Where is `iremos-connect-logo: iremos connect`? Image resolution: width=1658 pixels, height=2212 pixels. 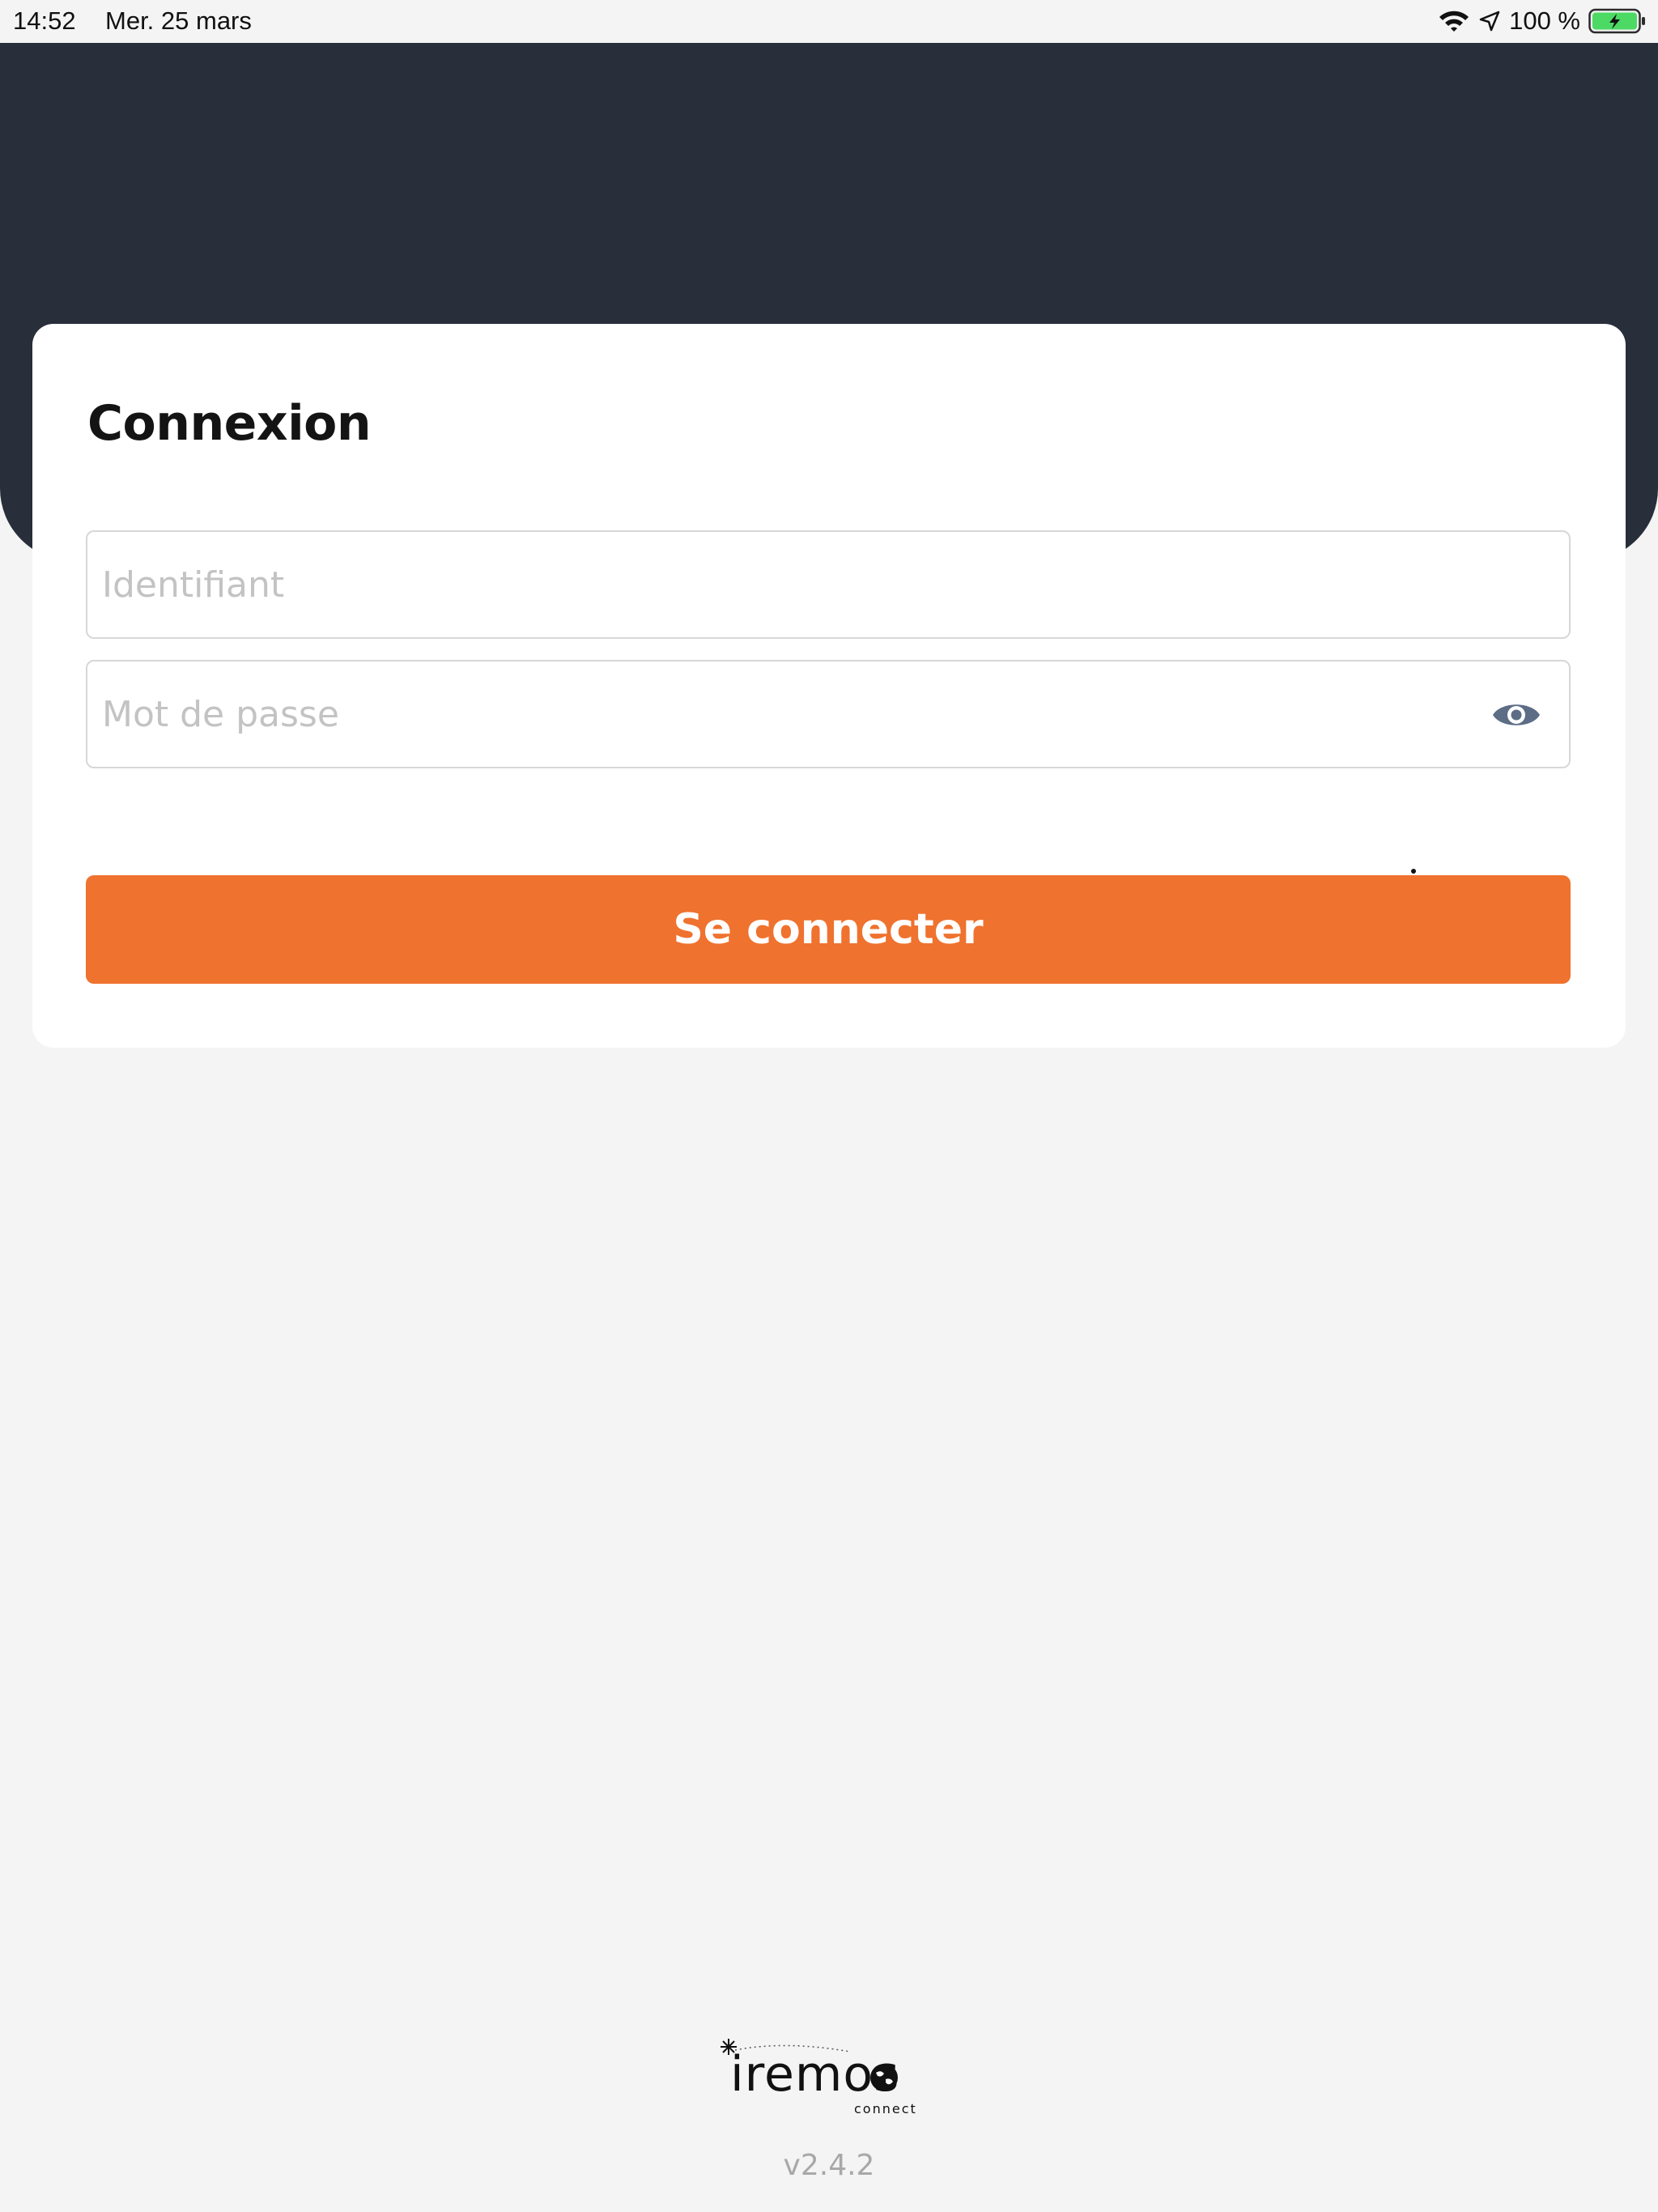 iremos-connect-logo: iremos connect is located at coordinates (829, 2077).